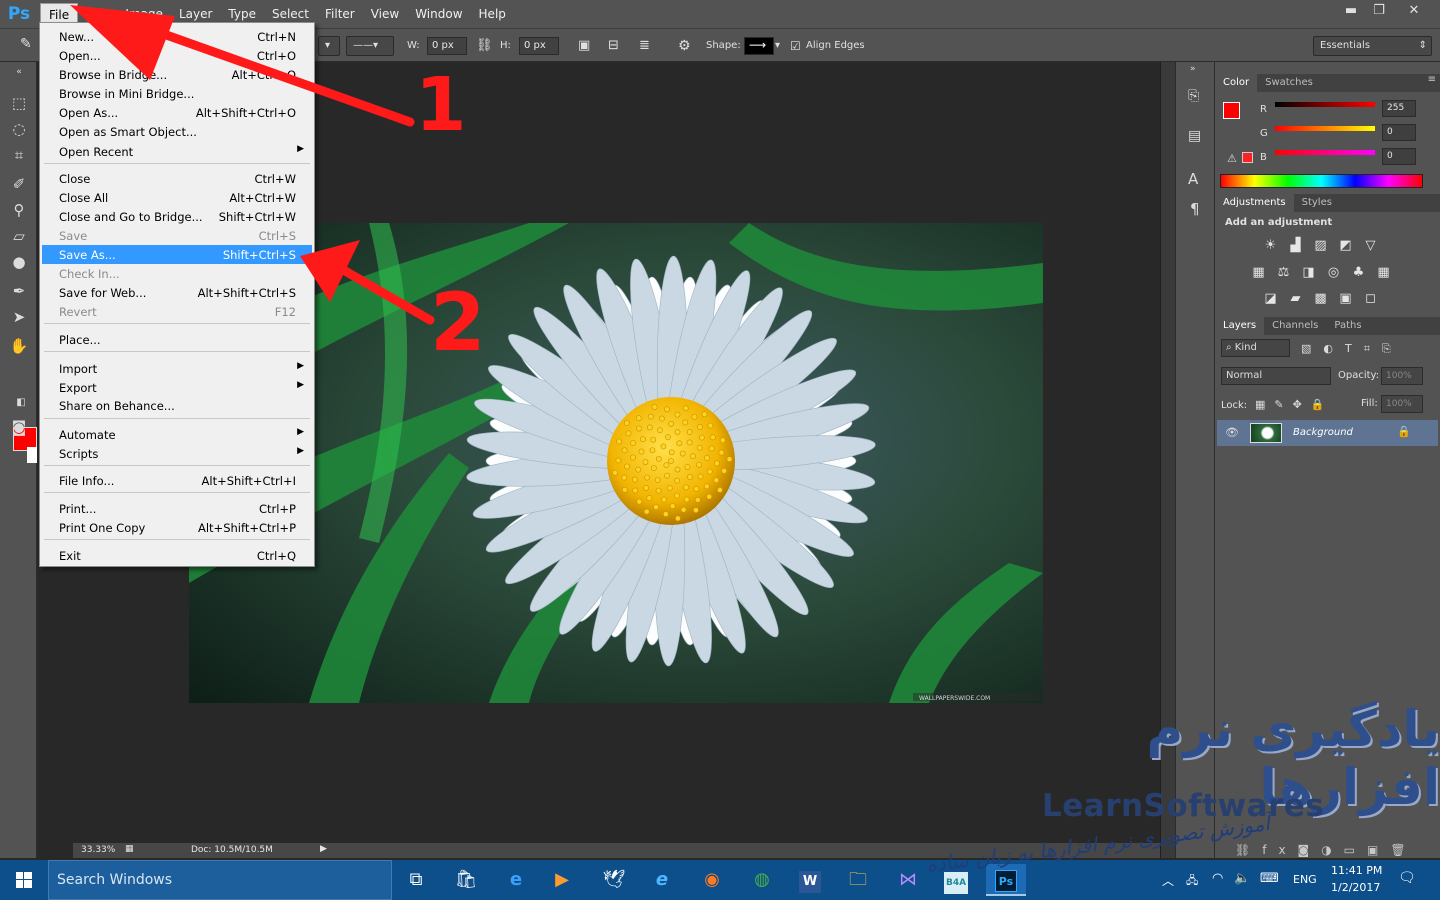 The image size is (1440, 900). What do you see at coordinates (614, 880) in the screenshot?
I see `bird-app-icon: 🕊` at bounding box center [614, 880].